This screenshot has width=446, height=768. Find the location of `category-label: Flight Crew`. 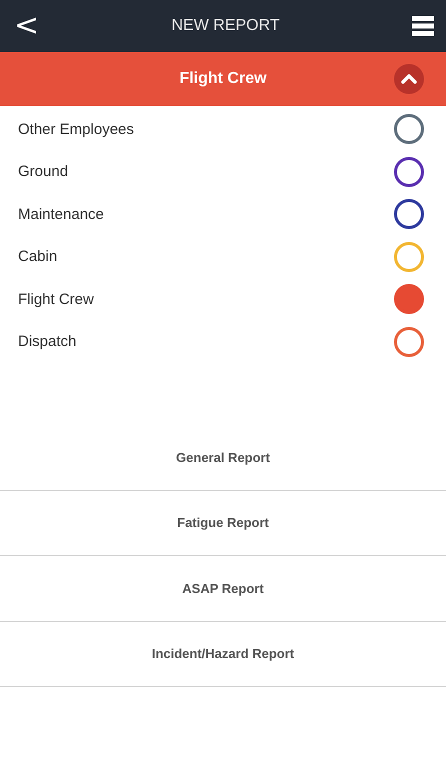

category-label: Flight Crew is located at coordinates (56, 299).